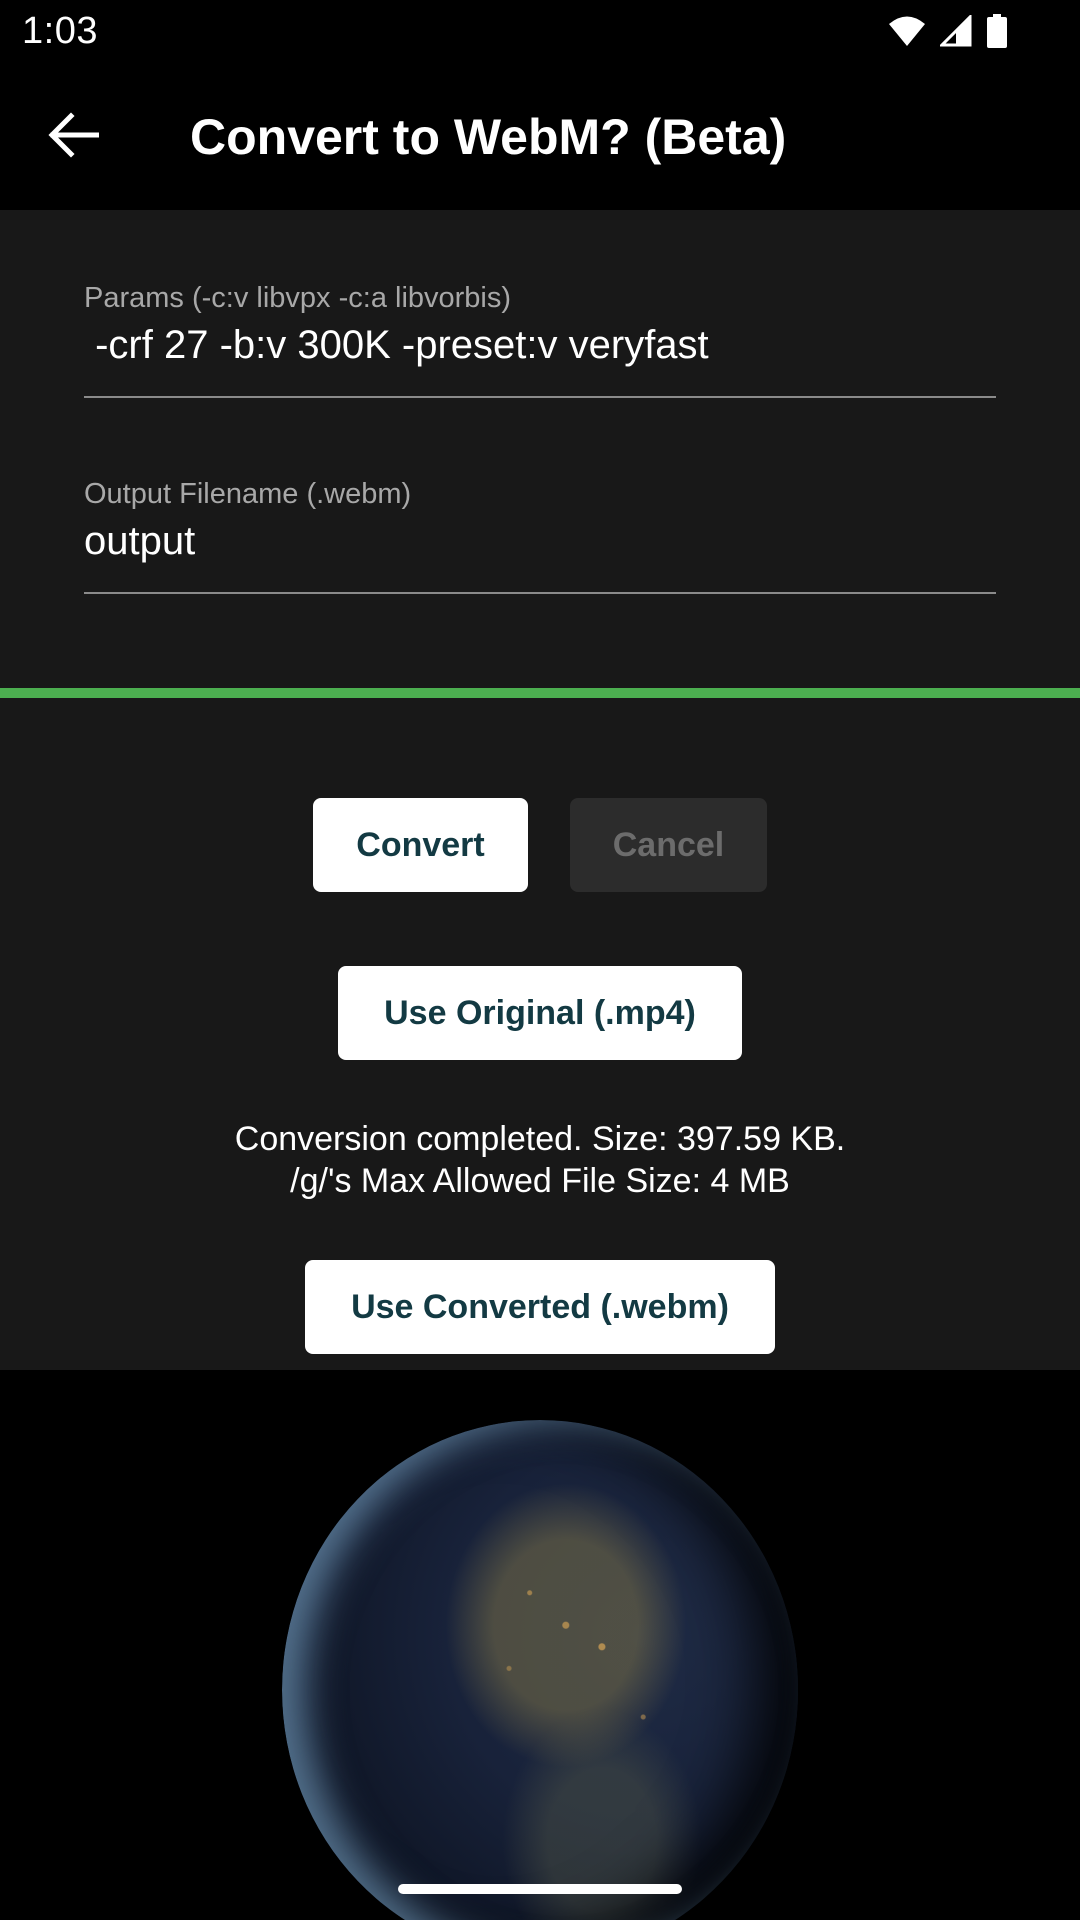 This screenshot has height=1920, width=1080. What do you see at coordinates (298, 298) in the screenshot?
I see `params-label: Params (-c:v libvpx -c:a libvorbis)` at bounding box center [298, 298].